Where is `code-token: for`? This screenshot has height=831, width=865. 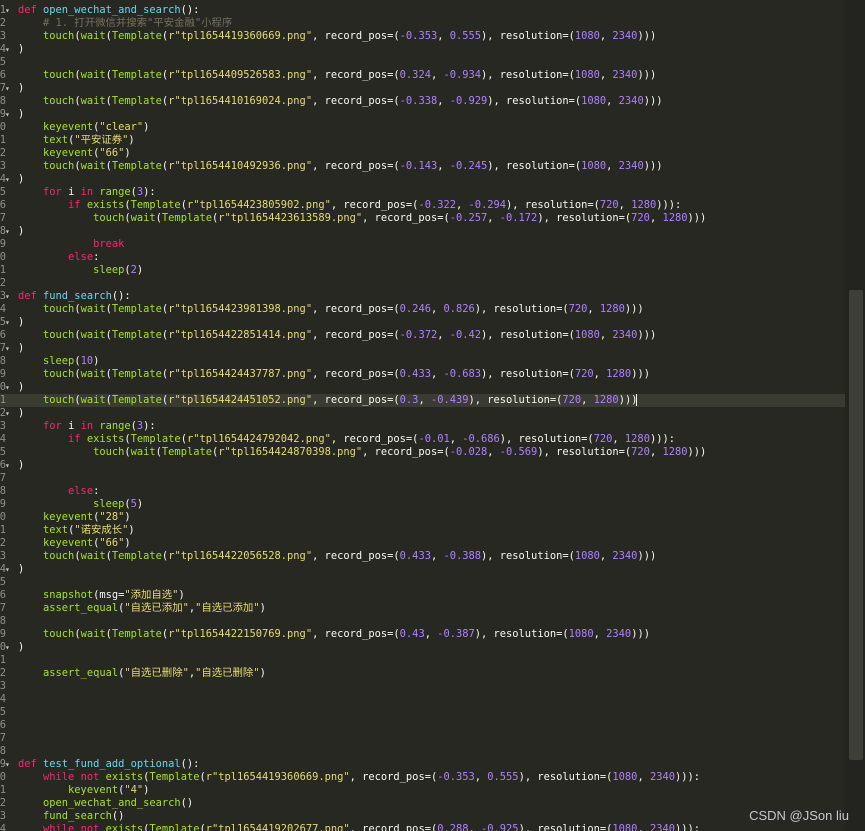
code-token: for is located at coordinates (56, 192).